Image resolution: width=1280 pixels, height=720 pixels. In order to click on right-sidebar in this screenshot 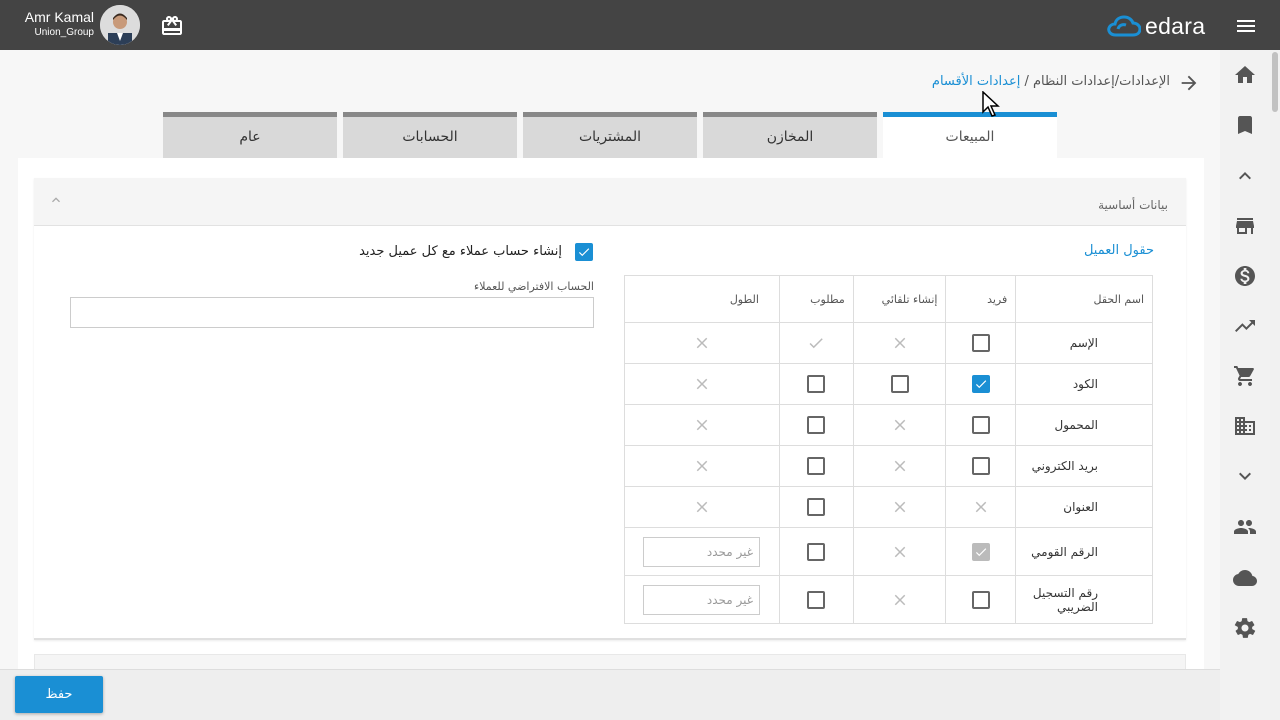, I will do `click(1245, 385)`.